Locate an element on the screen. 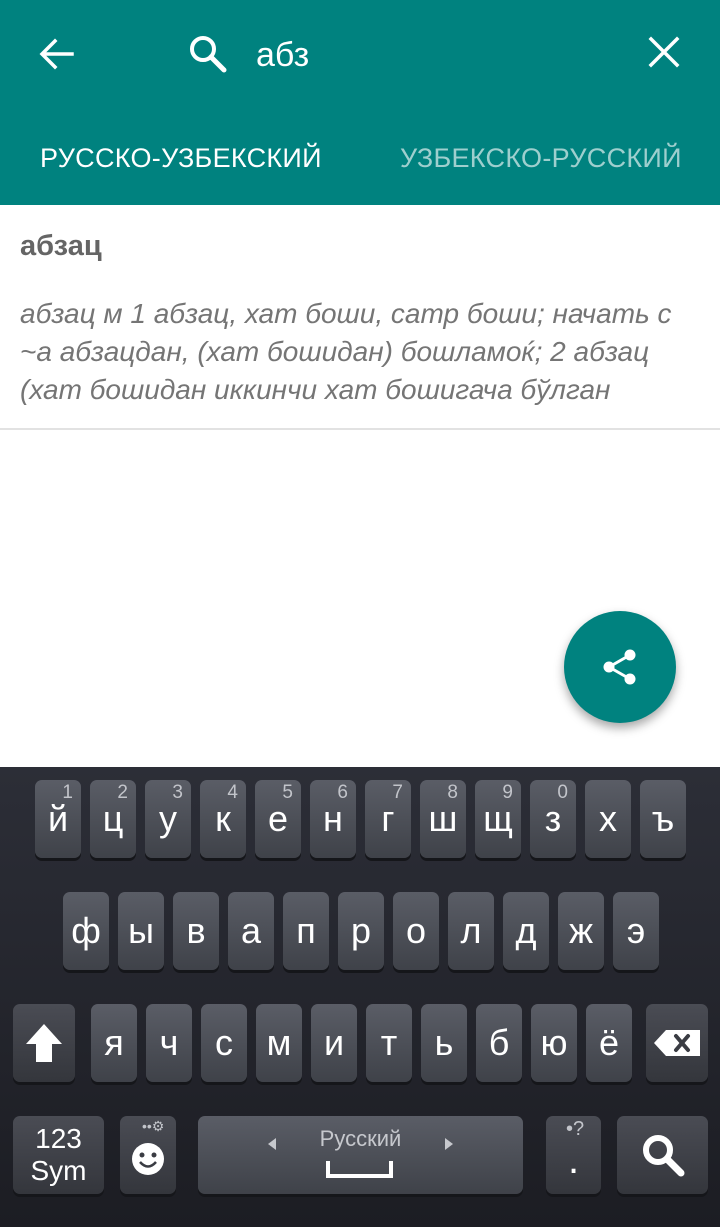 Image resolution: width=720 pixels, height=1227 pixels. key-number-hint: 4 is located at coordinates (232, 792).